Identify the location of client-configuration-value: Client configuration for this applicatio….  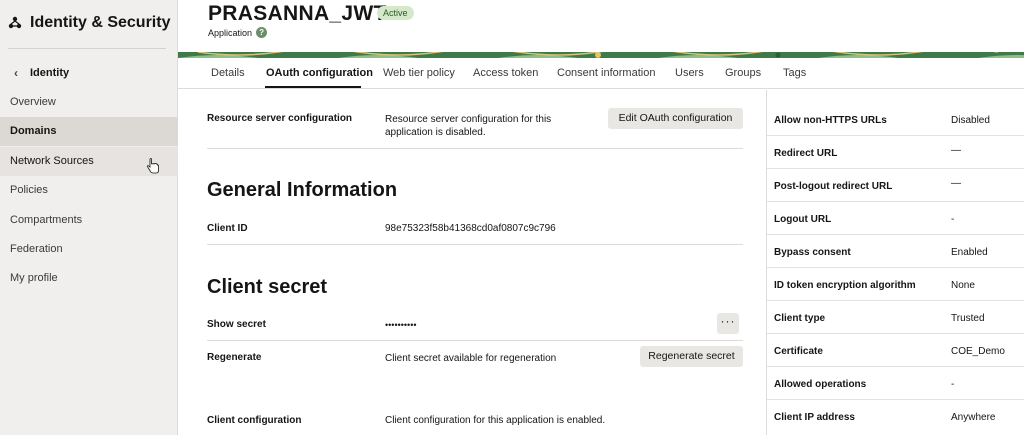
(495, 420).